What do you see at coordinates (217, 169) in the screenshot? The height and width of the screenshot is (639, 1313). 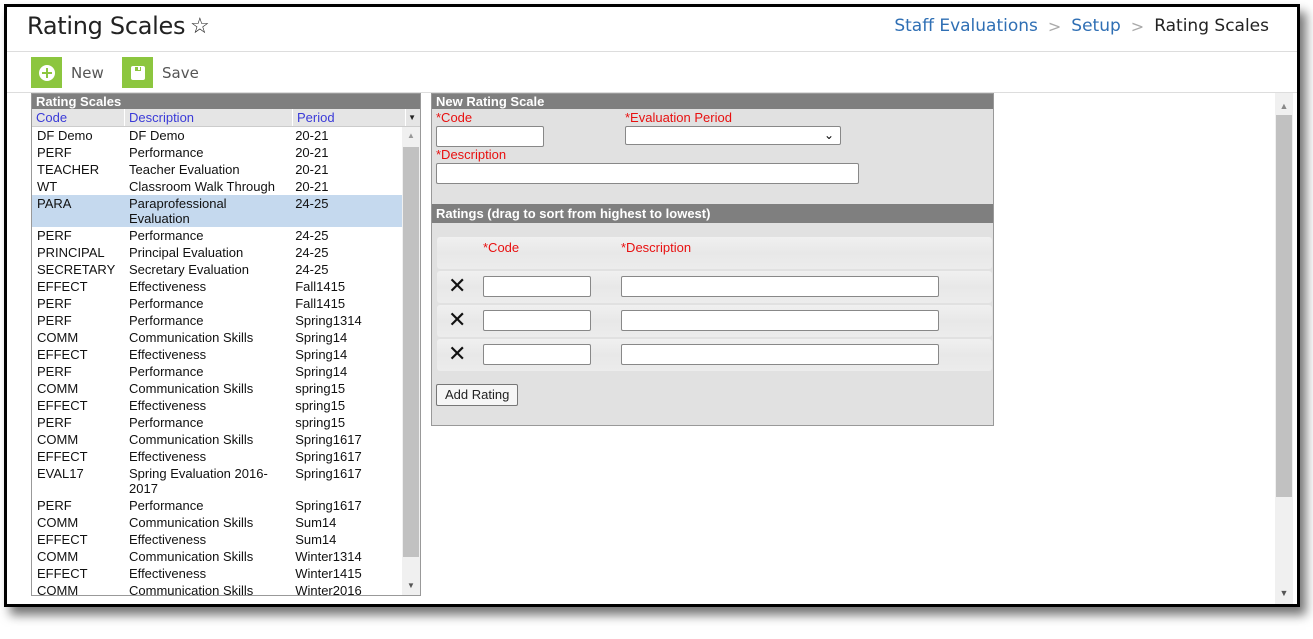 I see `list-row: TEACHER Teacher Evaluation 20-21` at bounding box center [217, 169].